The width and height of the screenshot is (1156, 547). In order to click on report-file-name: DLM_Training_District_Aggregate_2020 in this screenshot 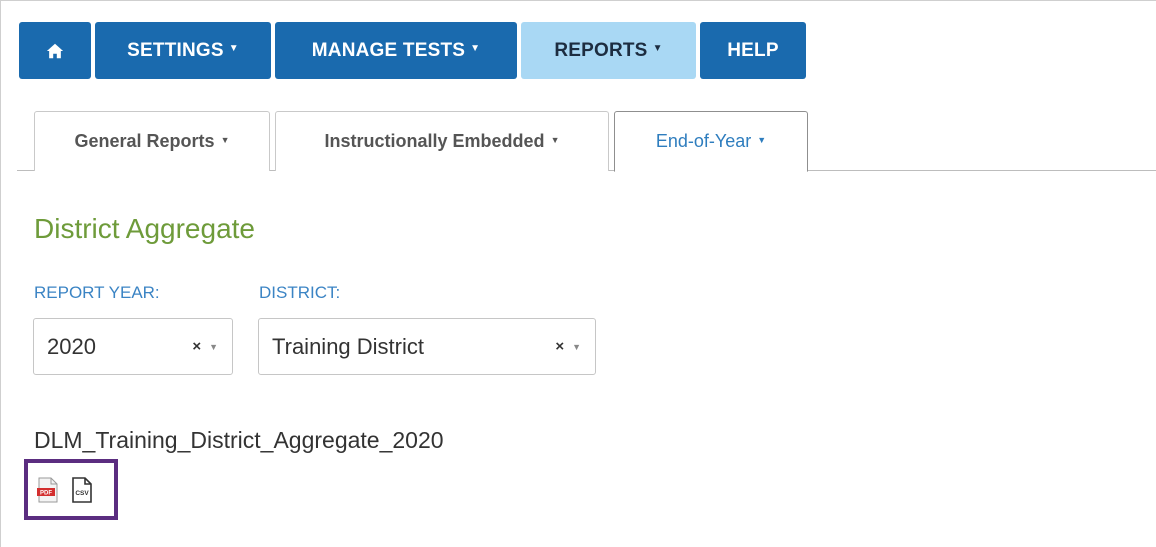, I will do `click(239, 440)`.